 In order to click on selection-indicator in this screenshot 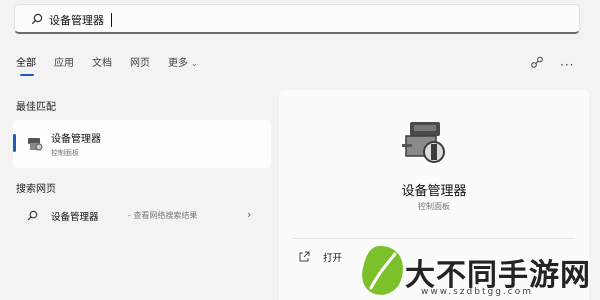, I will do `click(14, 143)`.